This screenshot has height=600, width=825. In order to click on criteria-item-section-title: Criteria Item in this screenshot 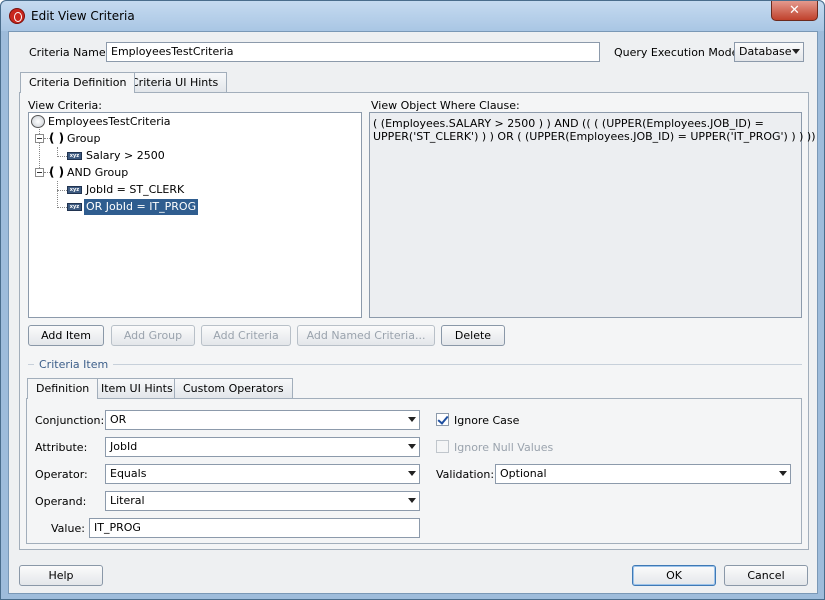, I will do `click(74, 364)`.